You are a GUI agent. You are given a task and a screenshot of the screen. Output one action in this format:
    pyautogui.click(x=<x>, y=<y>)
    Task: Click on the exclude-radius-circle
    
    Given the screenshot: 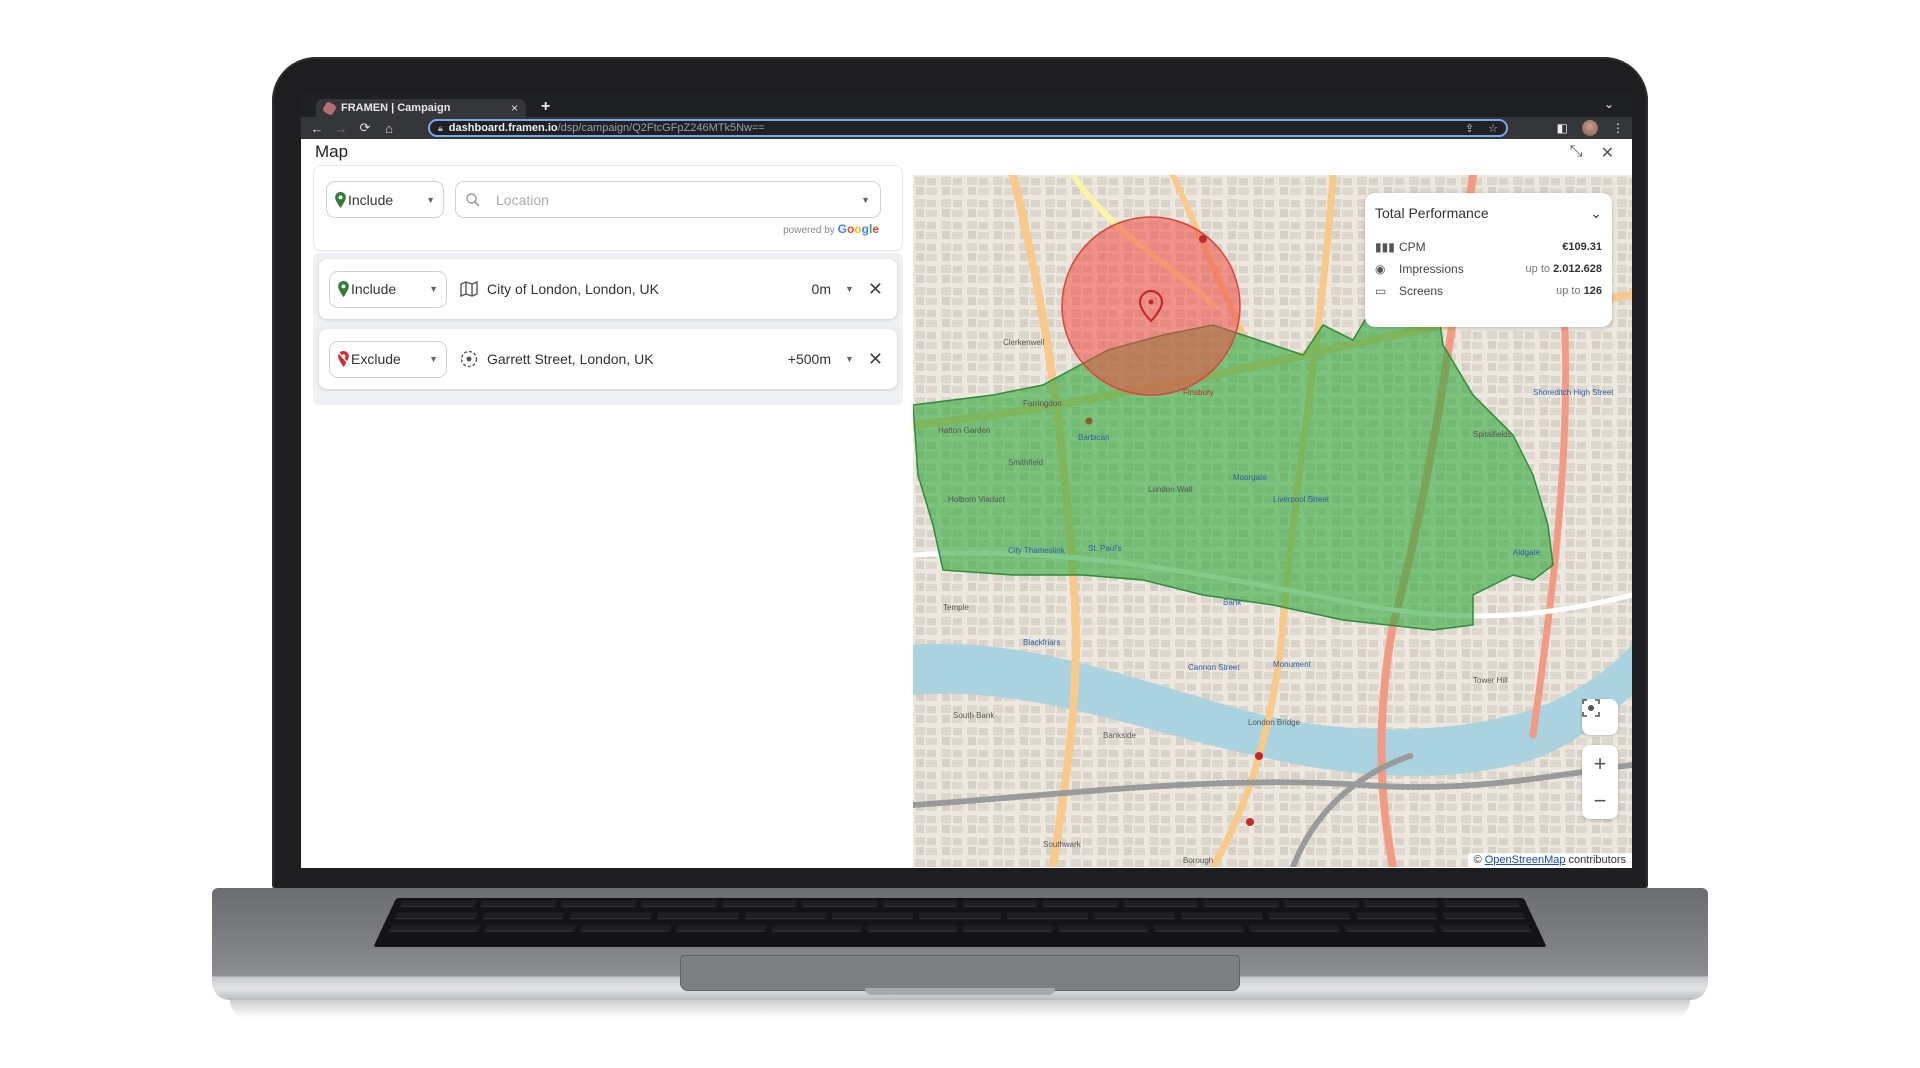 What is the action you would take?
    pyautogui.click(x=1151, y=306)
    